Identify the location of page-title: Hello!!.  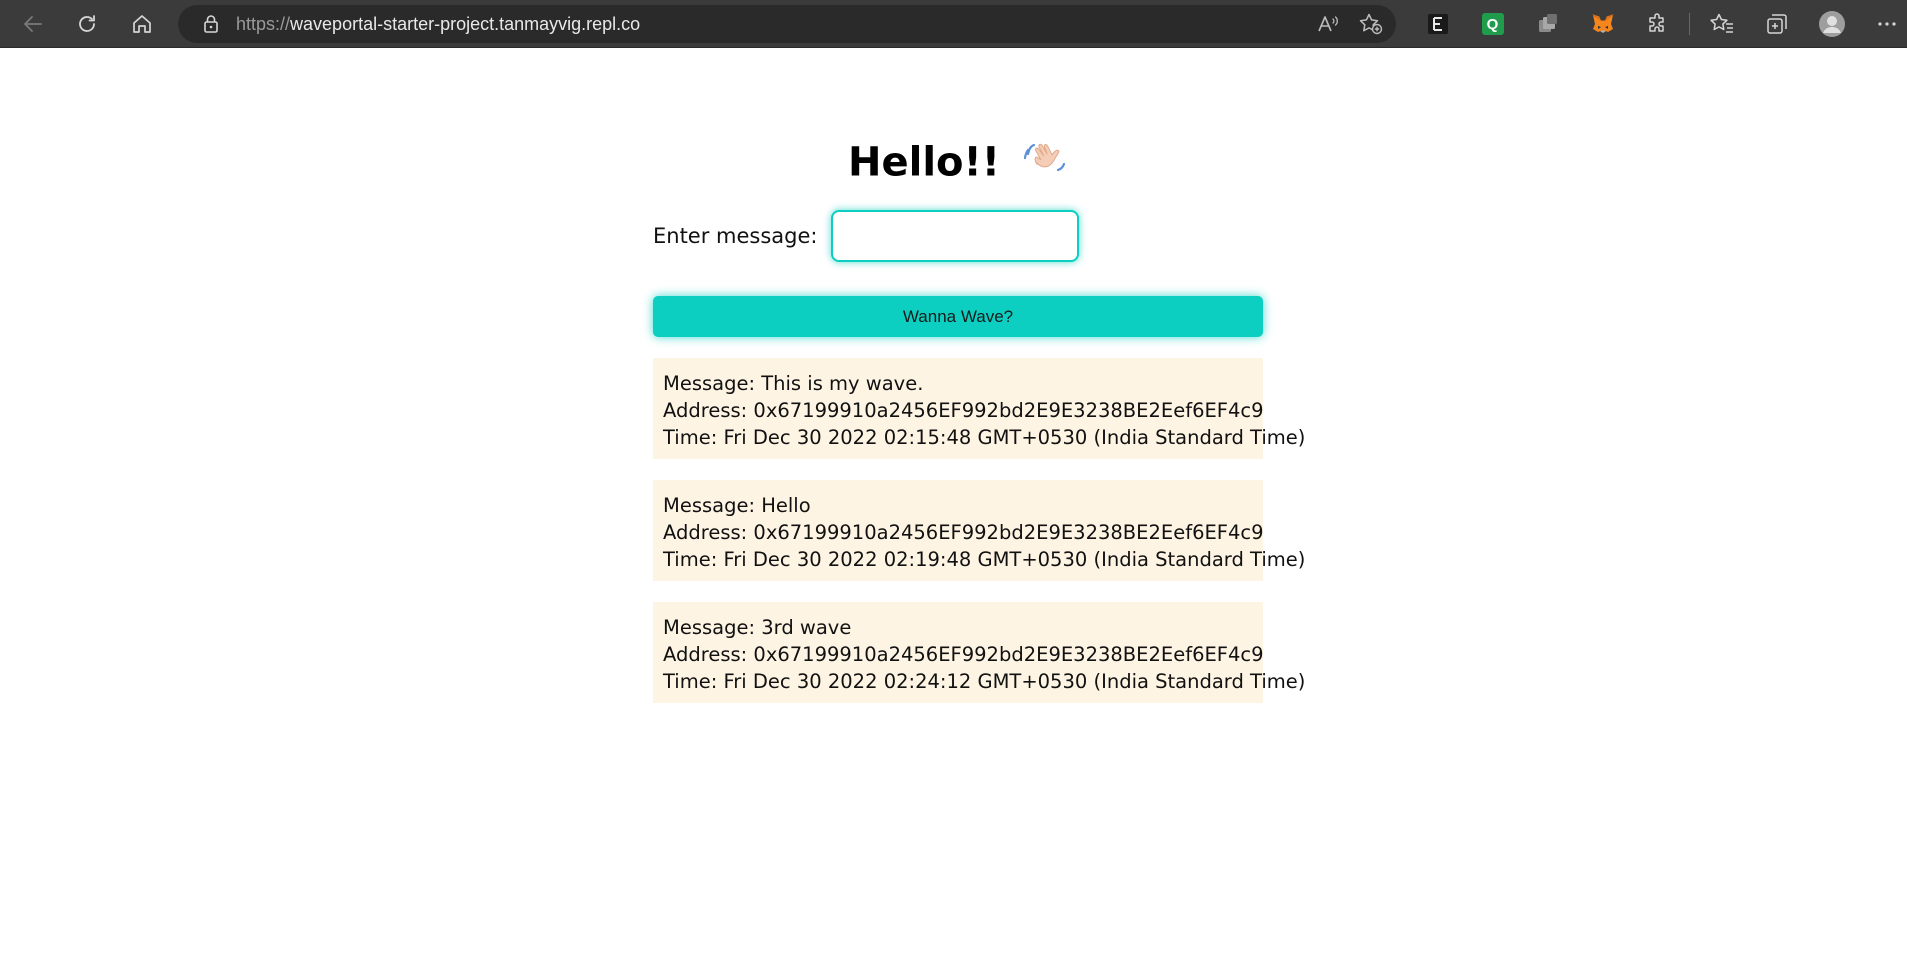
(924, 162).